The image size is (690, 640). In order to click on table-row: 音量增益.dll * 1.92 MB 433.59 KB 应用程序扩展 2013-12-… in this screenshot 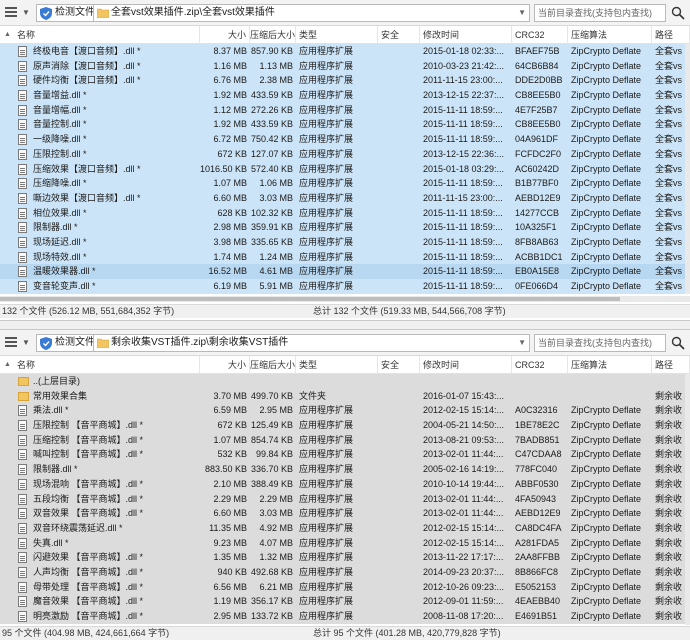, I will do `click(345, 95)`.